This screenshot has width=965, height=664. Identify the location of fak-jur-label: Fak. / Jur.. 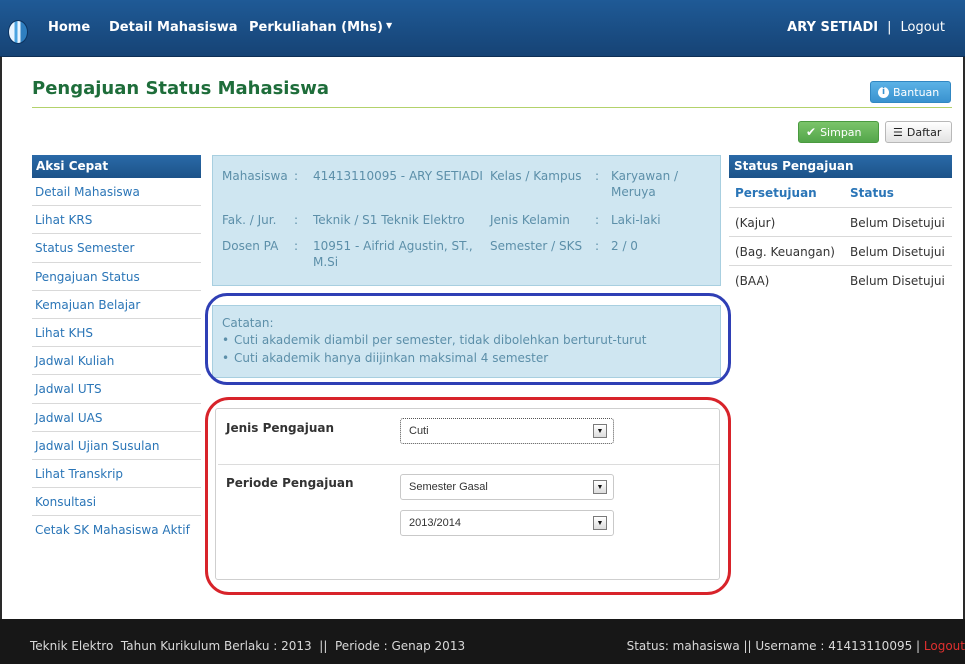
(249, 220).